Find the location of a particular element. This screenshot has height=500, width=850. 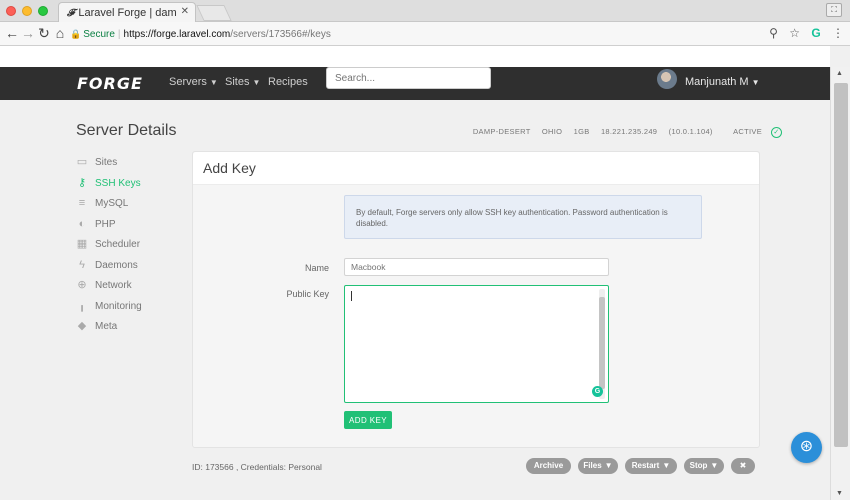

scroll-down-arrow-icon: ▼ is located at coordinates (839, 493).